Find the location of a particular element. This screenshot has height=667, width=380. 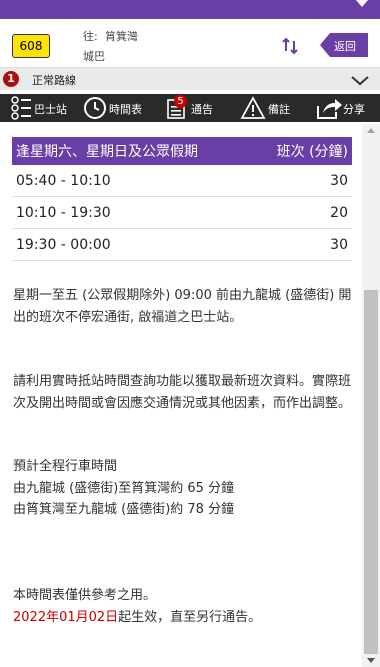

table-row: 10:10 - 19:30 20 is located at coordinates (182, 212).